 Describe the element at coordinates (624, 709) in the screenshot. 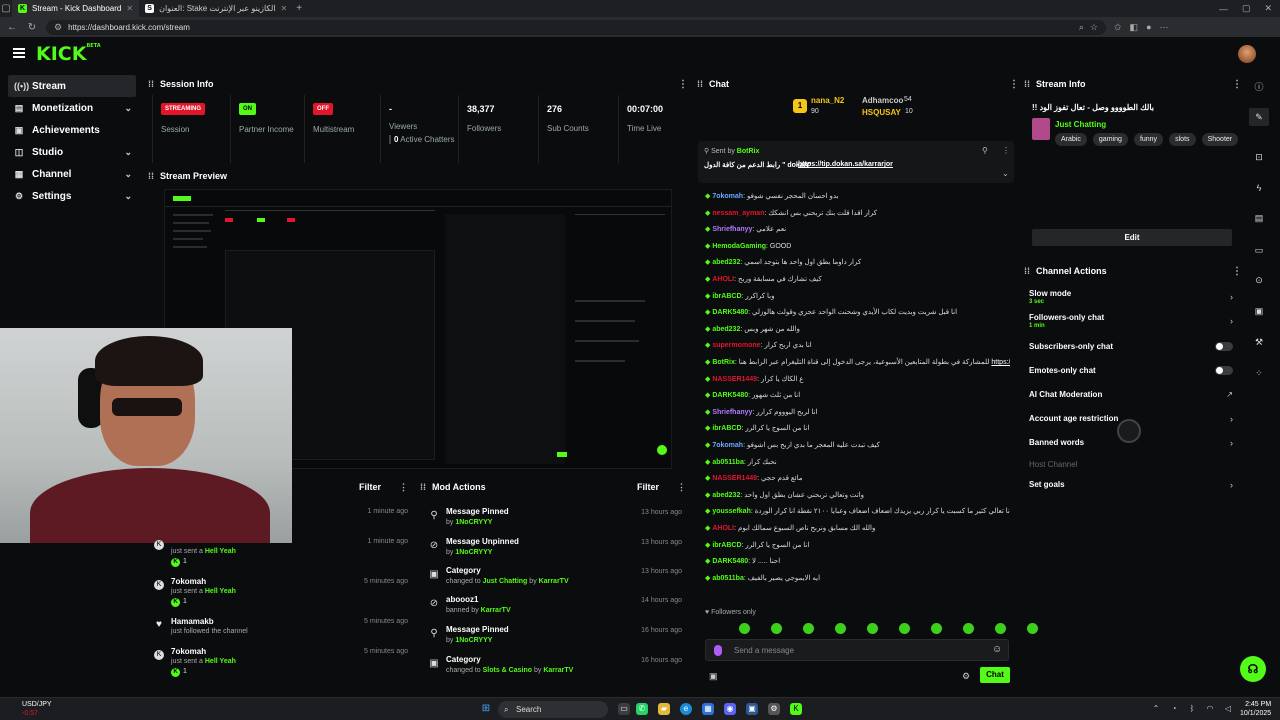

I see `task-view-icon: ▭` at that location.